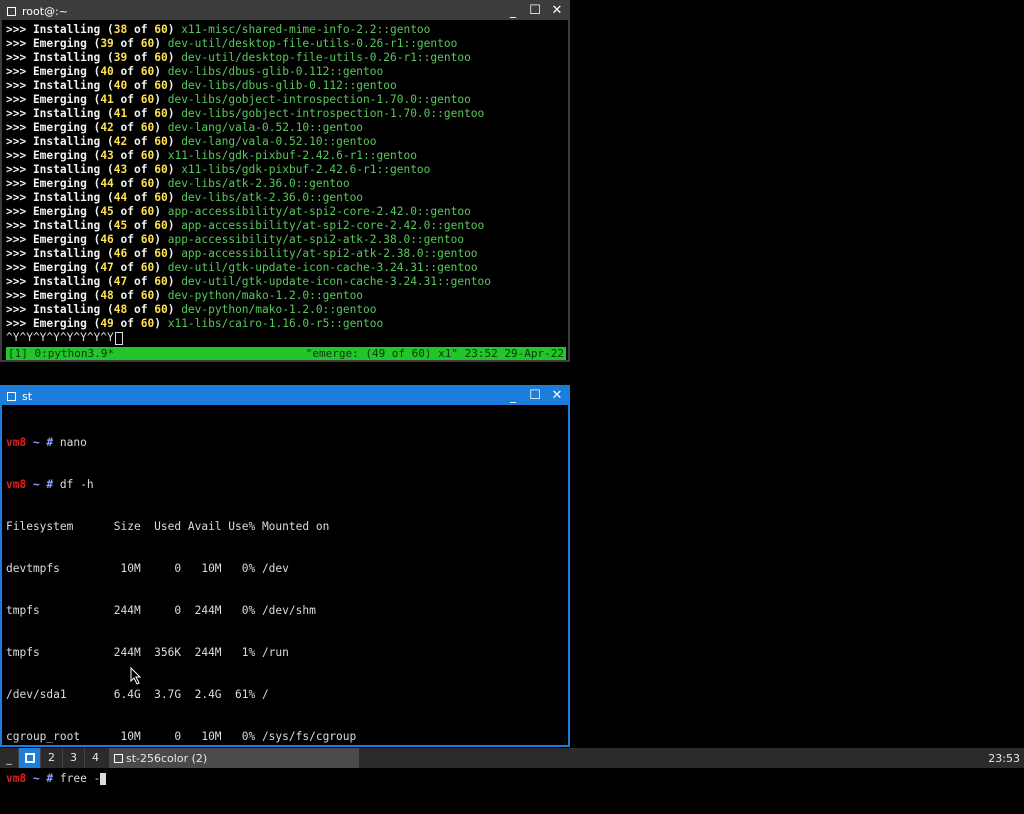 This screenshot has height=814, width=1024. What do you see at coordinates (80, 778) in the screenshot?
I see `command-input: free -` at bounding box center [80, 778].